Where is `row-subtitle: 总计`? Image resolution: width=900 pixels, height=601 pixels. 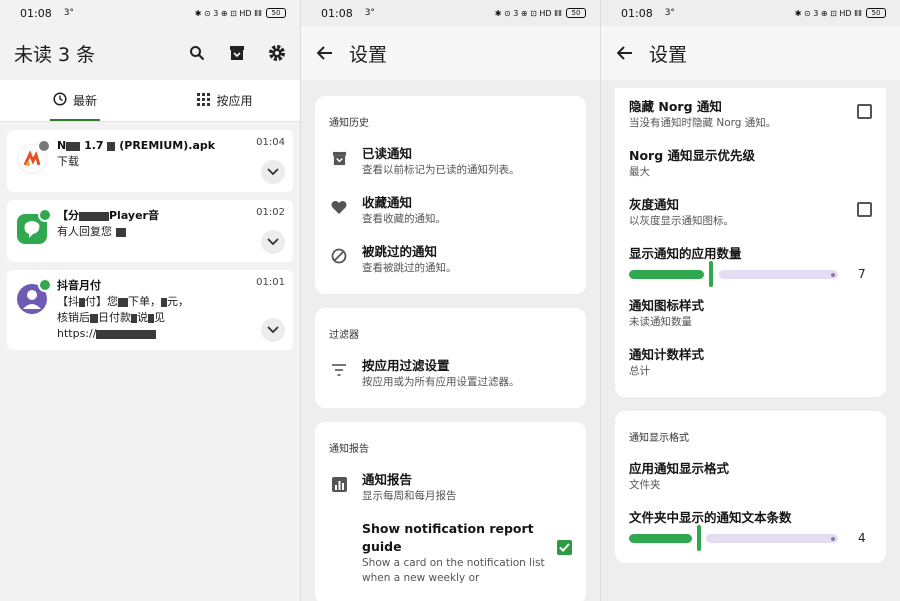 row-subtitle: 总计 is located at coordinates (639, 371).